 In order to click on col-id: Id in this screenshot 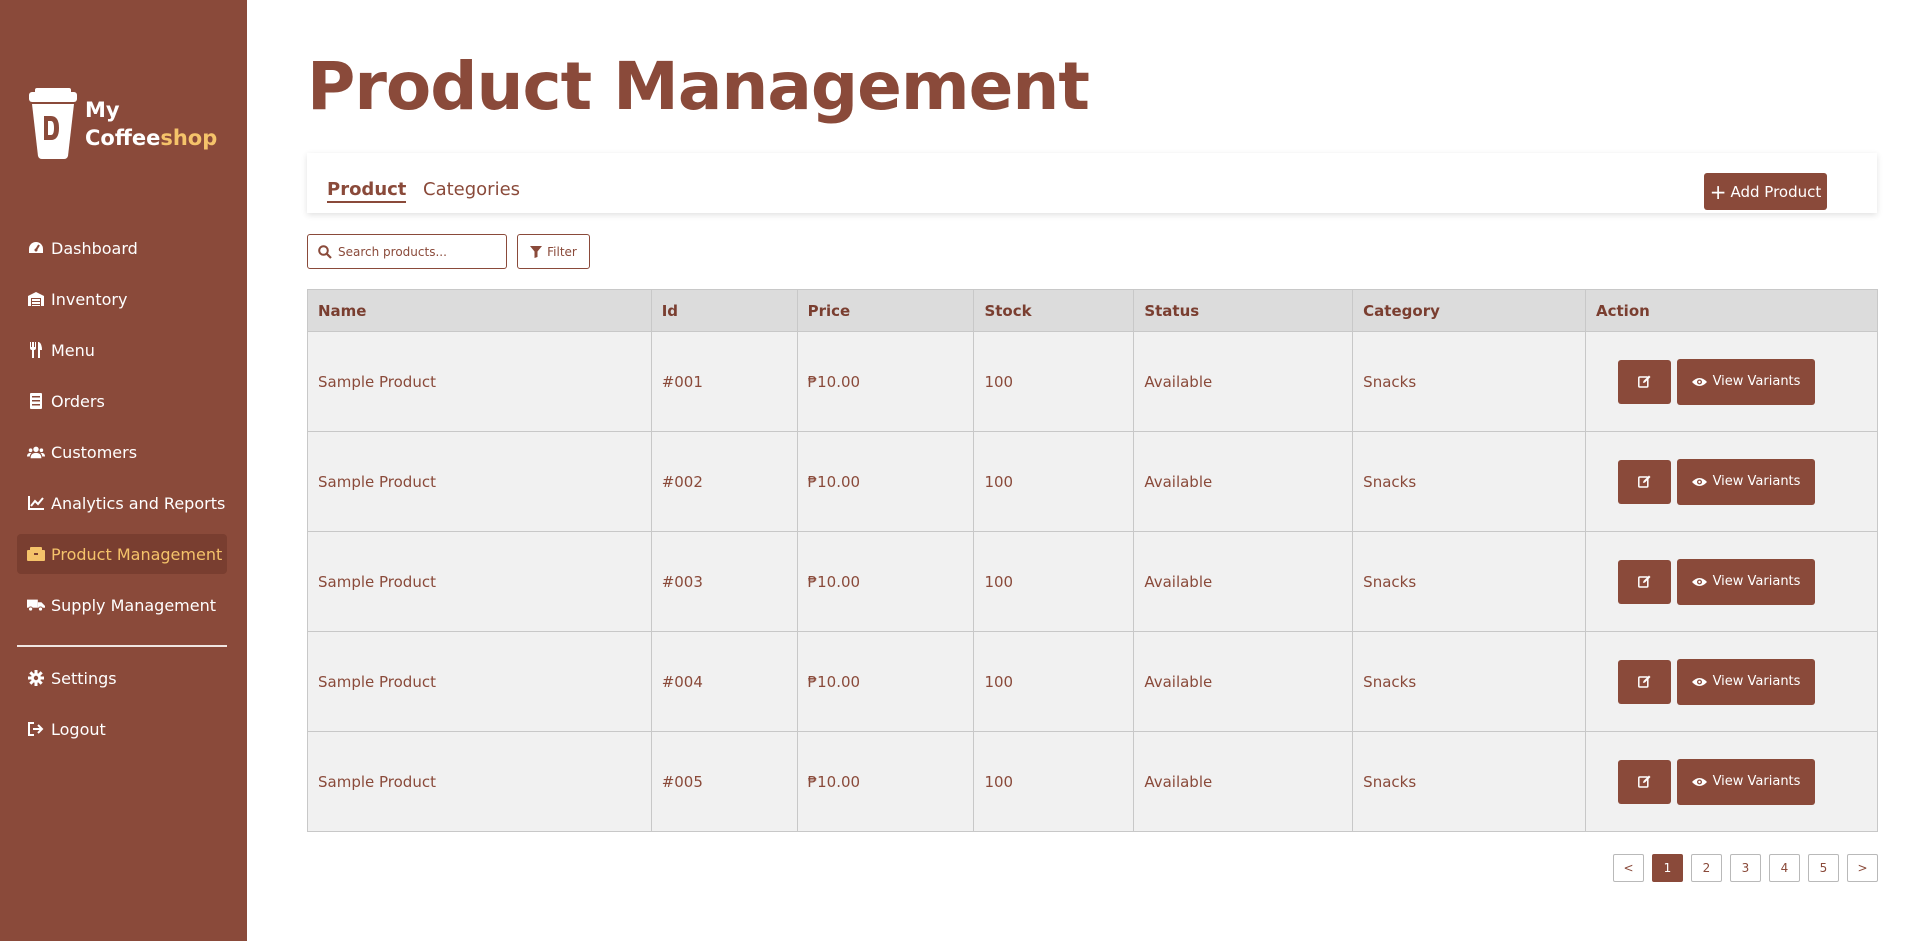, I will do `click(724, 310)`.